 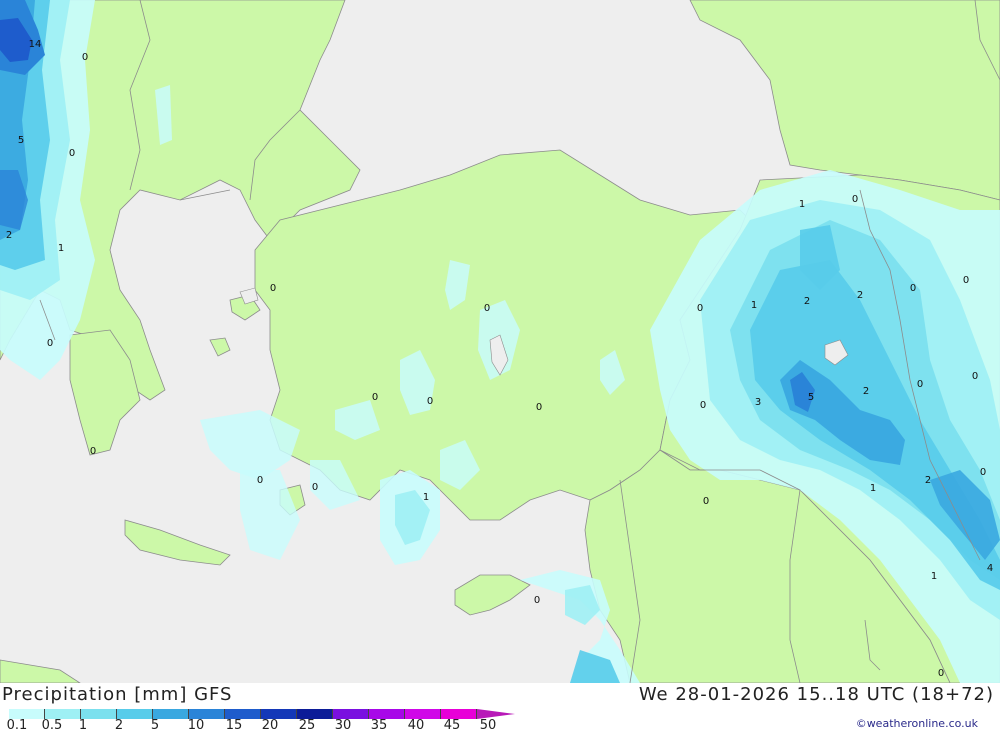 What do you see at coordinates (17, 725) in the screenshot?
I see `legend-label: 0.1` at bounding box center [17, 725].